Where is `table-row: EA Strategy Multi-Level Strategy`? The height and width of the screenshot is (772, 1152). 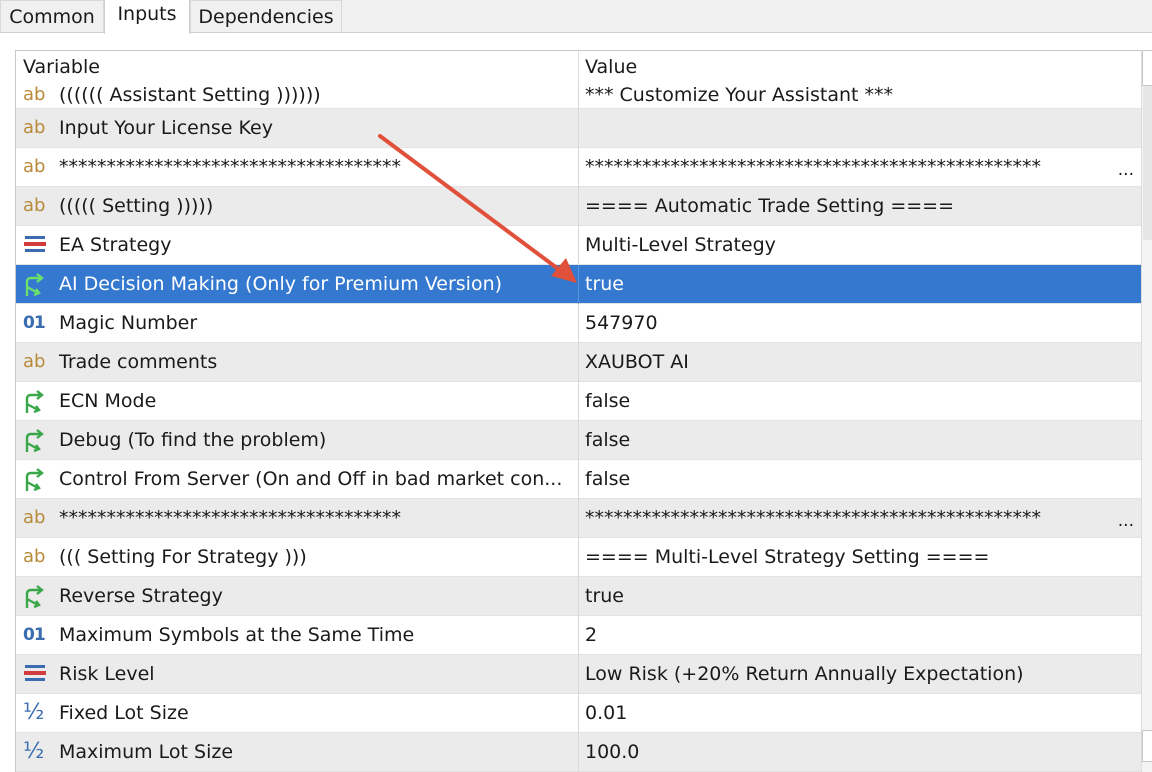
table-row: EA Strategy Multi-Level Strategy is located at coordinates (579, 245).